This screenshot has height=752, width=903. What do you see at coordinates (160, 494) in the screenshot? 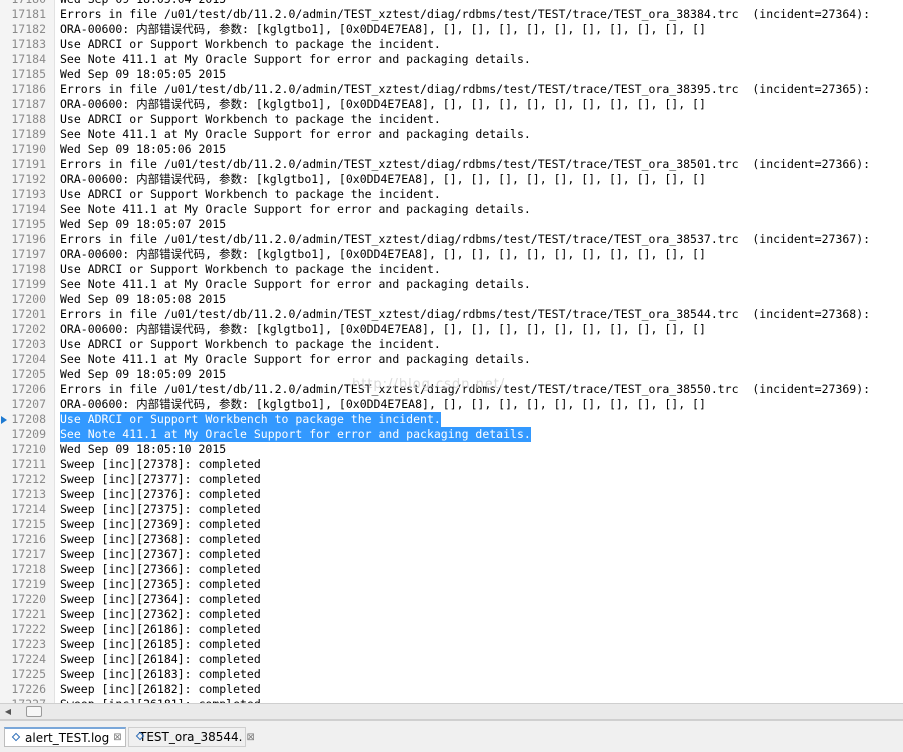
I see `line-text: Sweep [inc][27376]: completed` at bounding box center [160, 494].